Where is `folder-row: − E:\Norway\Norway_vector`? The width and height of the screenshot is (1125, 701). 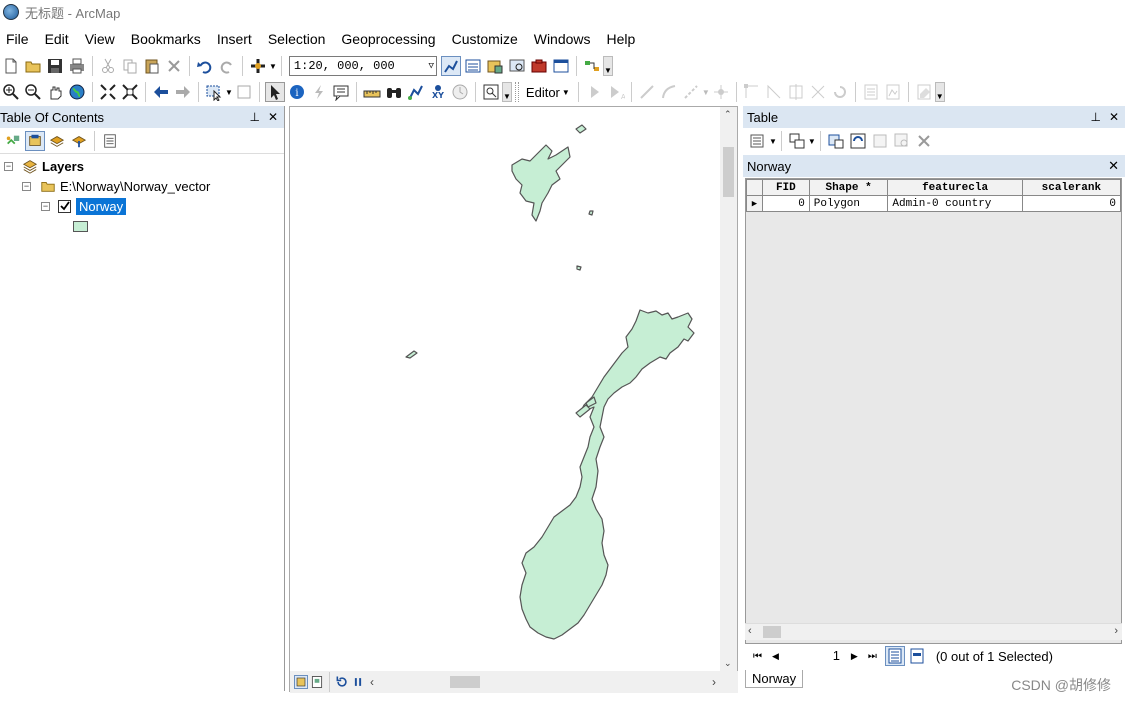 folder-row: − E:\Norway\Norway_vector is located at coordinates (116, 186).